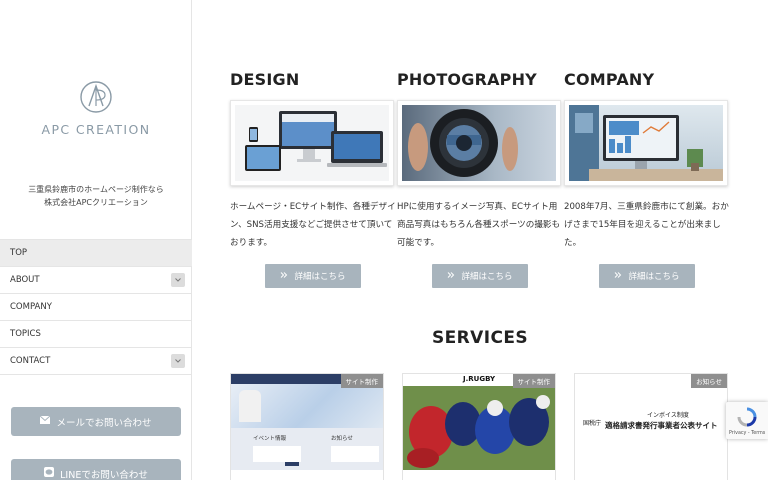 The width and height of the screenshot is (768, 480). What do you see at coordinates (96, 202) in the screenshot?
I see `tagline-line-2: 株式会社APCクリエーション` at bounding box center [96, 202].